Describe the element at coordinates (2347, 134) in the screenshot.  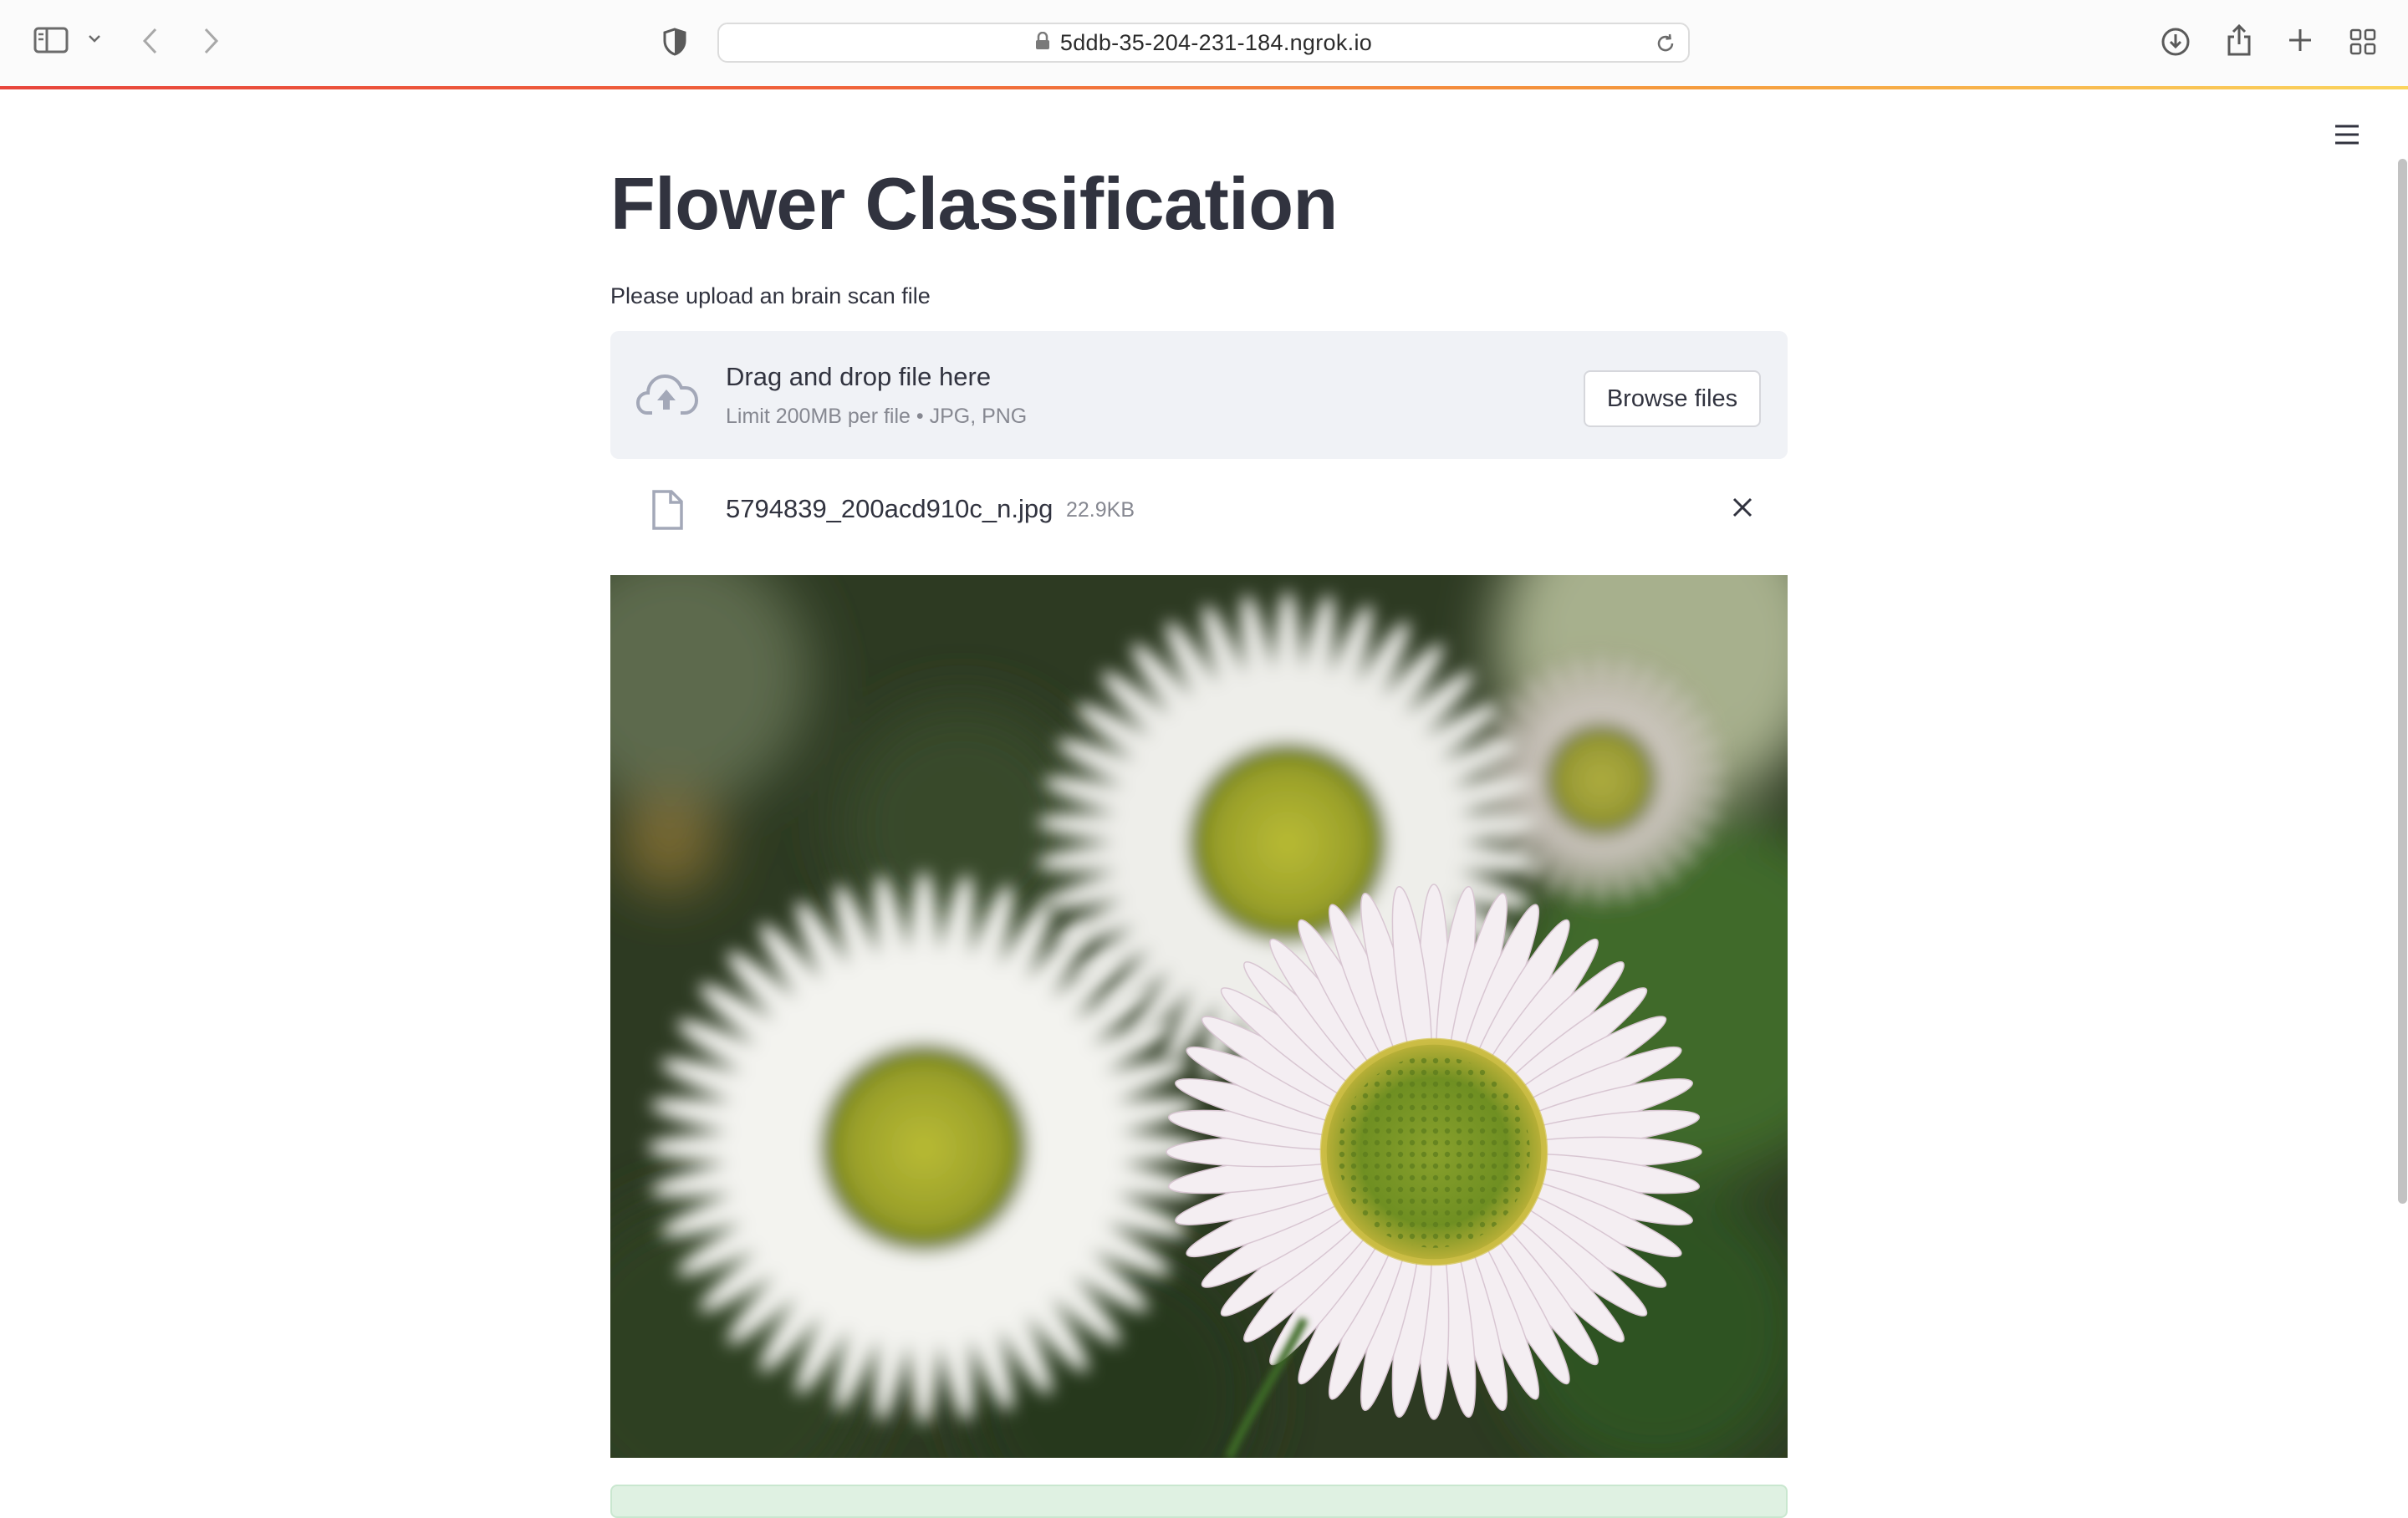
I see `hamburger-icon` at that location.